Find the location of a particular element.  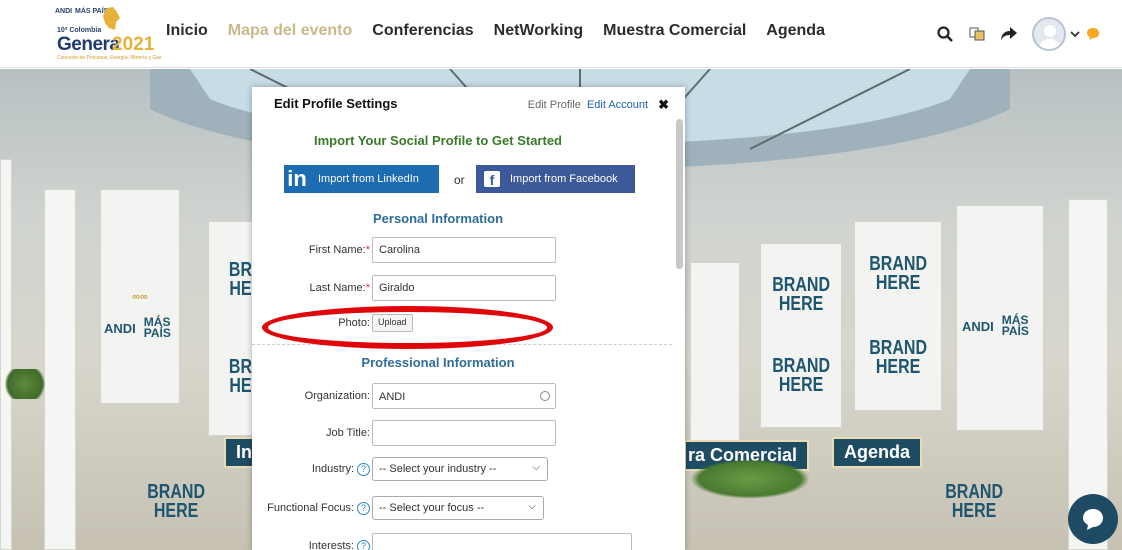

personal-information-title: Personal Information is located at coordinates (438, 218).